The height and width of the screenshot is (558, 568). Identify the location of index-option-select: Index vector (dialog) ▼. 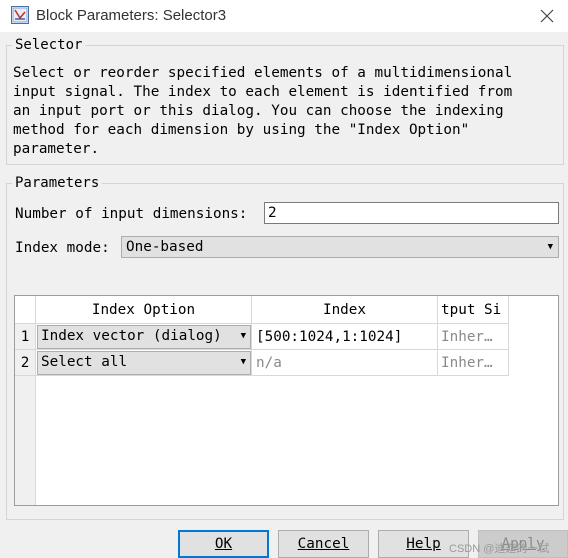
(144, 337).